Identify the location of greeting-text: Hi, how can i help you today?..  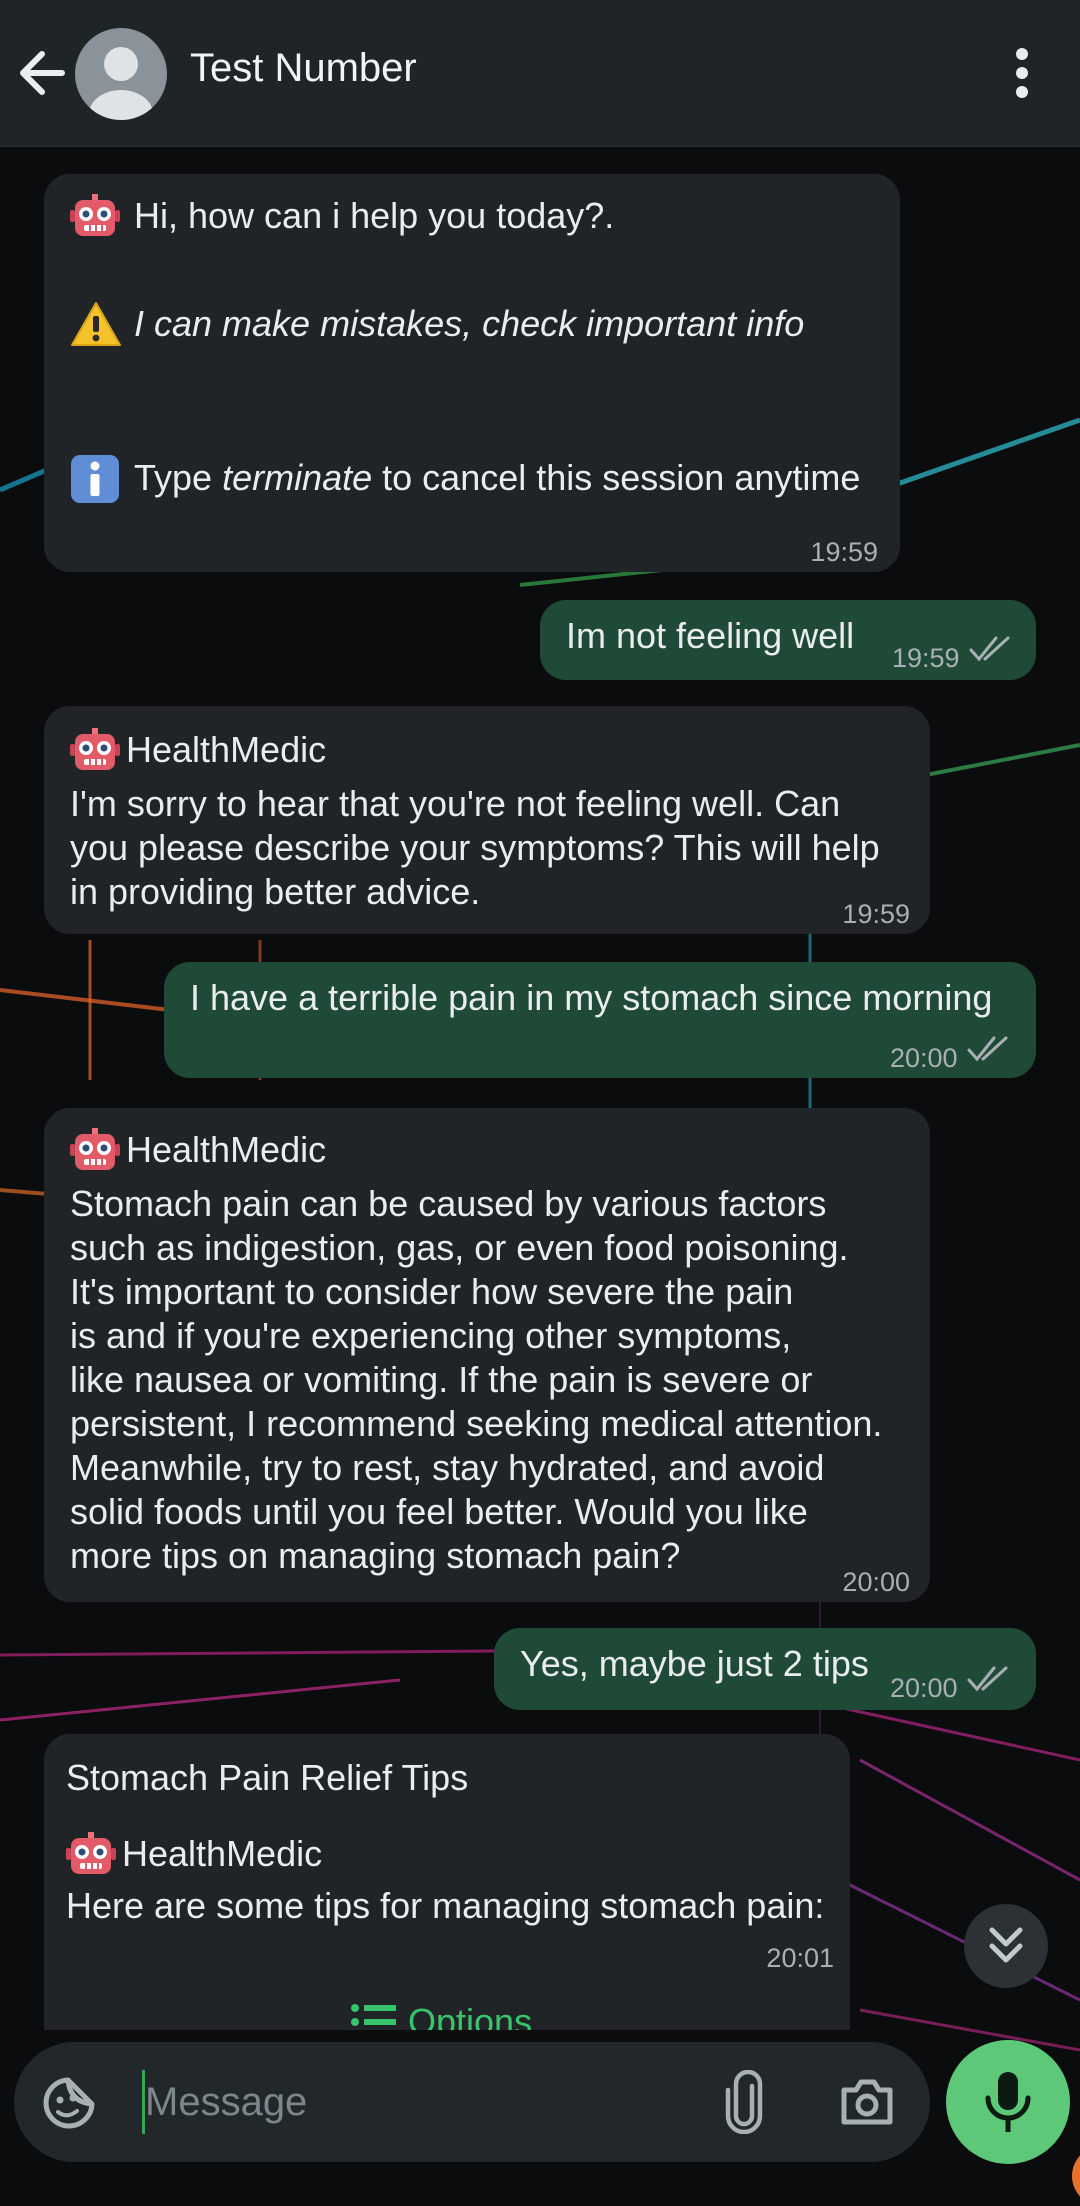
(374, 215).